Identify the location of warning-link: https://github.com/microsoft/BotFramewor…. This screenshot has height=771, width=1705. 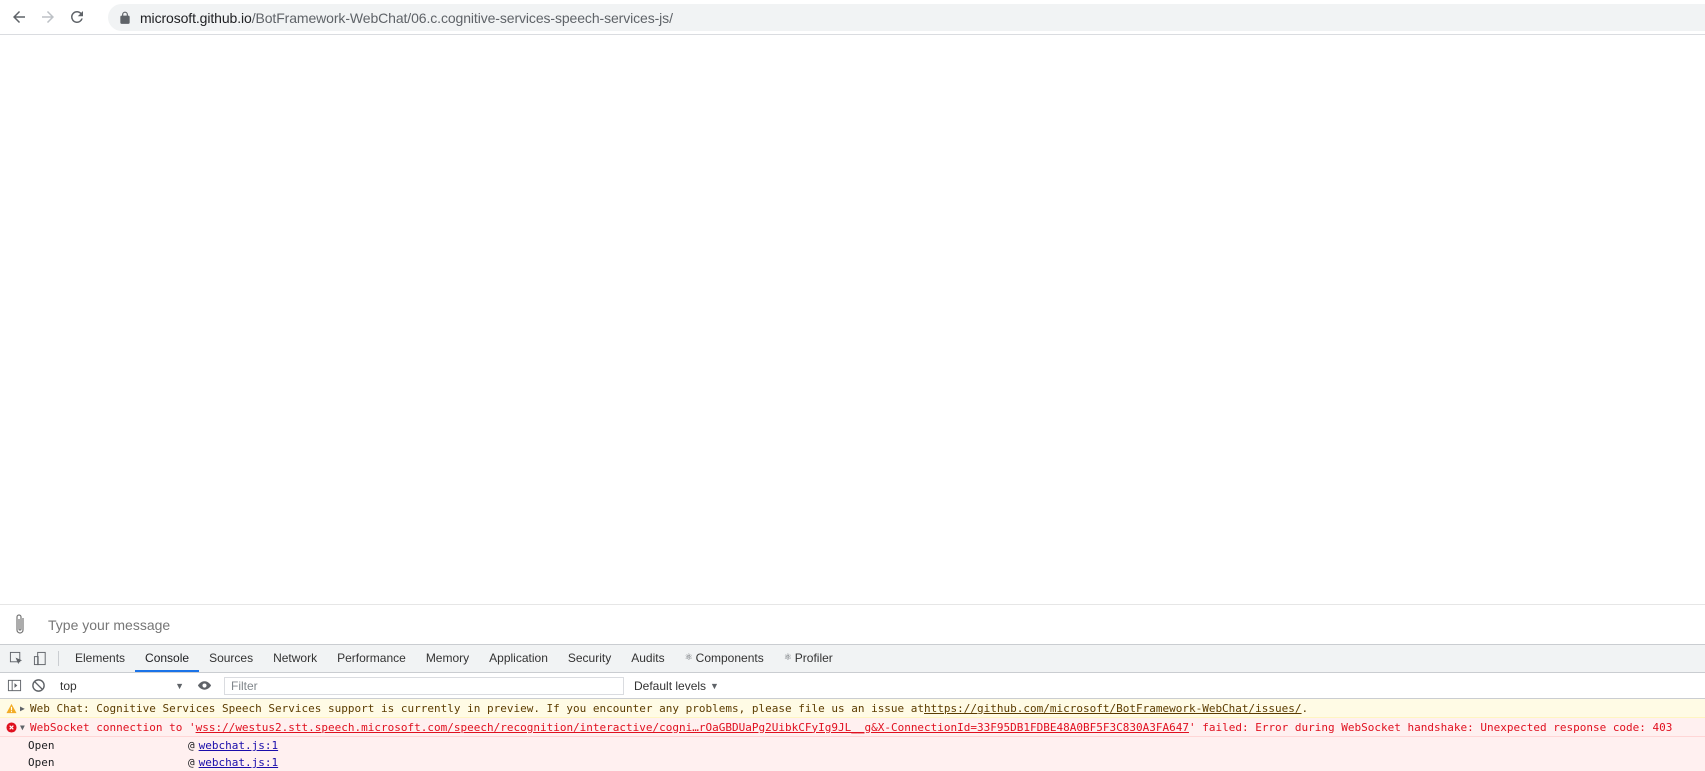
(1113, 708).